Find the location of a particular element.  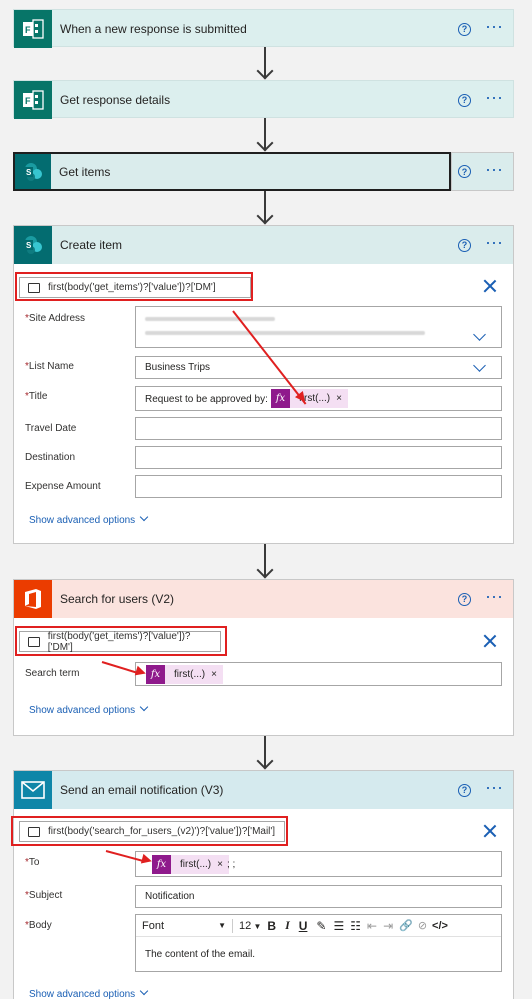

unlink-icon: ⊘ is located at coordinates (422, 925).